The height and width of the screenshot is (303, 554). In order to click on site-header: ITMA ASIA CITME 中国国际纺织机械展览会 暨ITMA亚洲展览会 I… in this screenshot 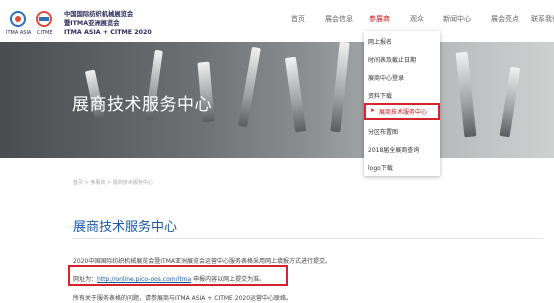, I will do `click(277, 21)`.